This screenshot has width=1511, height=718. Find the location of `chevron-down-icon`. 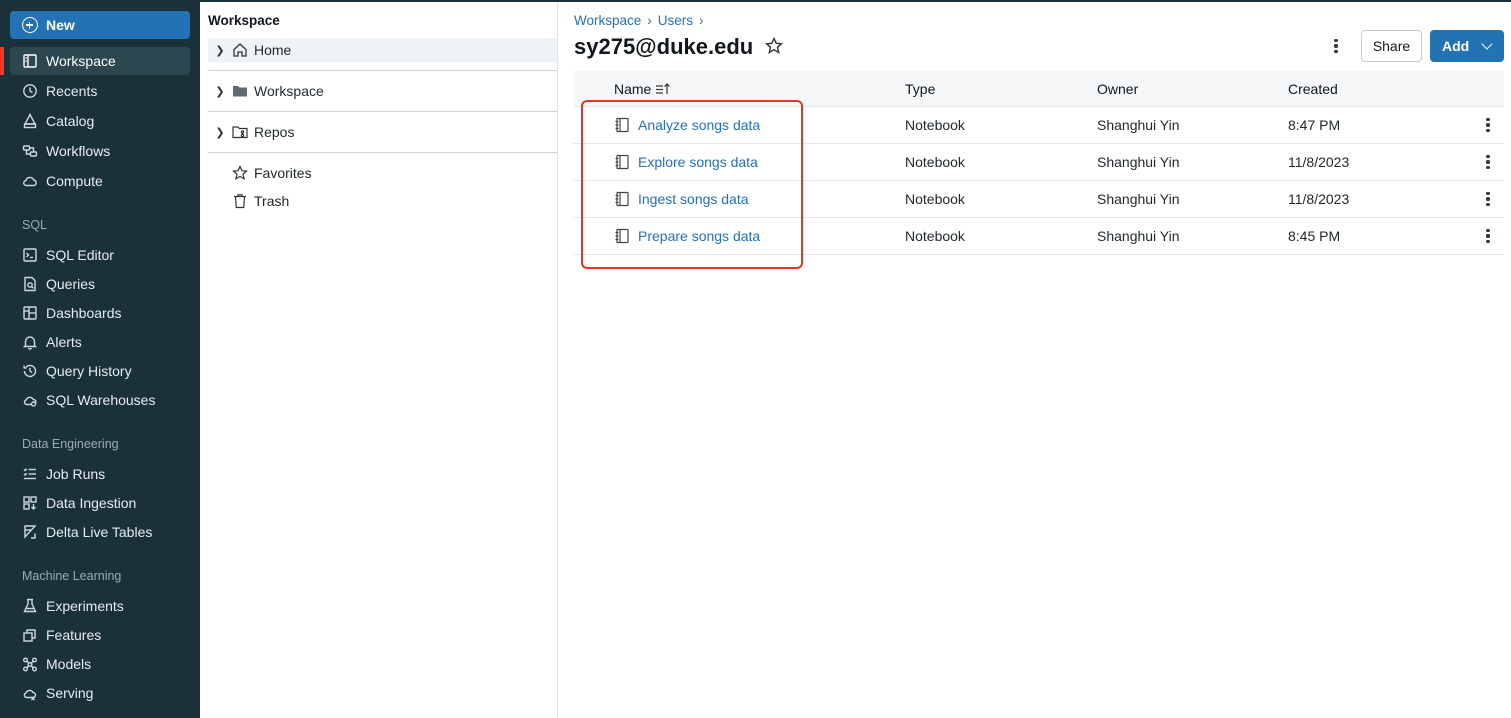

chevron-down-icon is located at coordinates (1487, 44).